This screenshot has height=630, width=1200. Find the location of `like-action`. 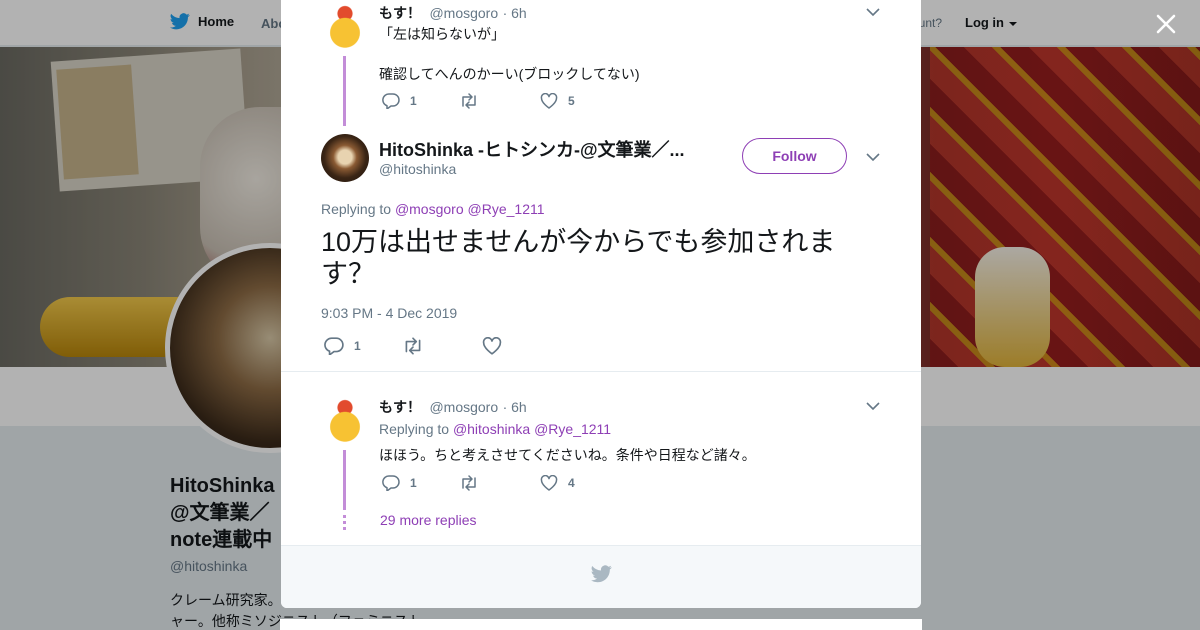

like-action is located at coordinates (497, 346).